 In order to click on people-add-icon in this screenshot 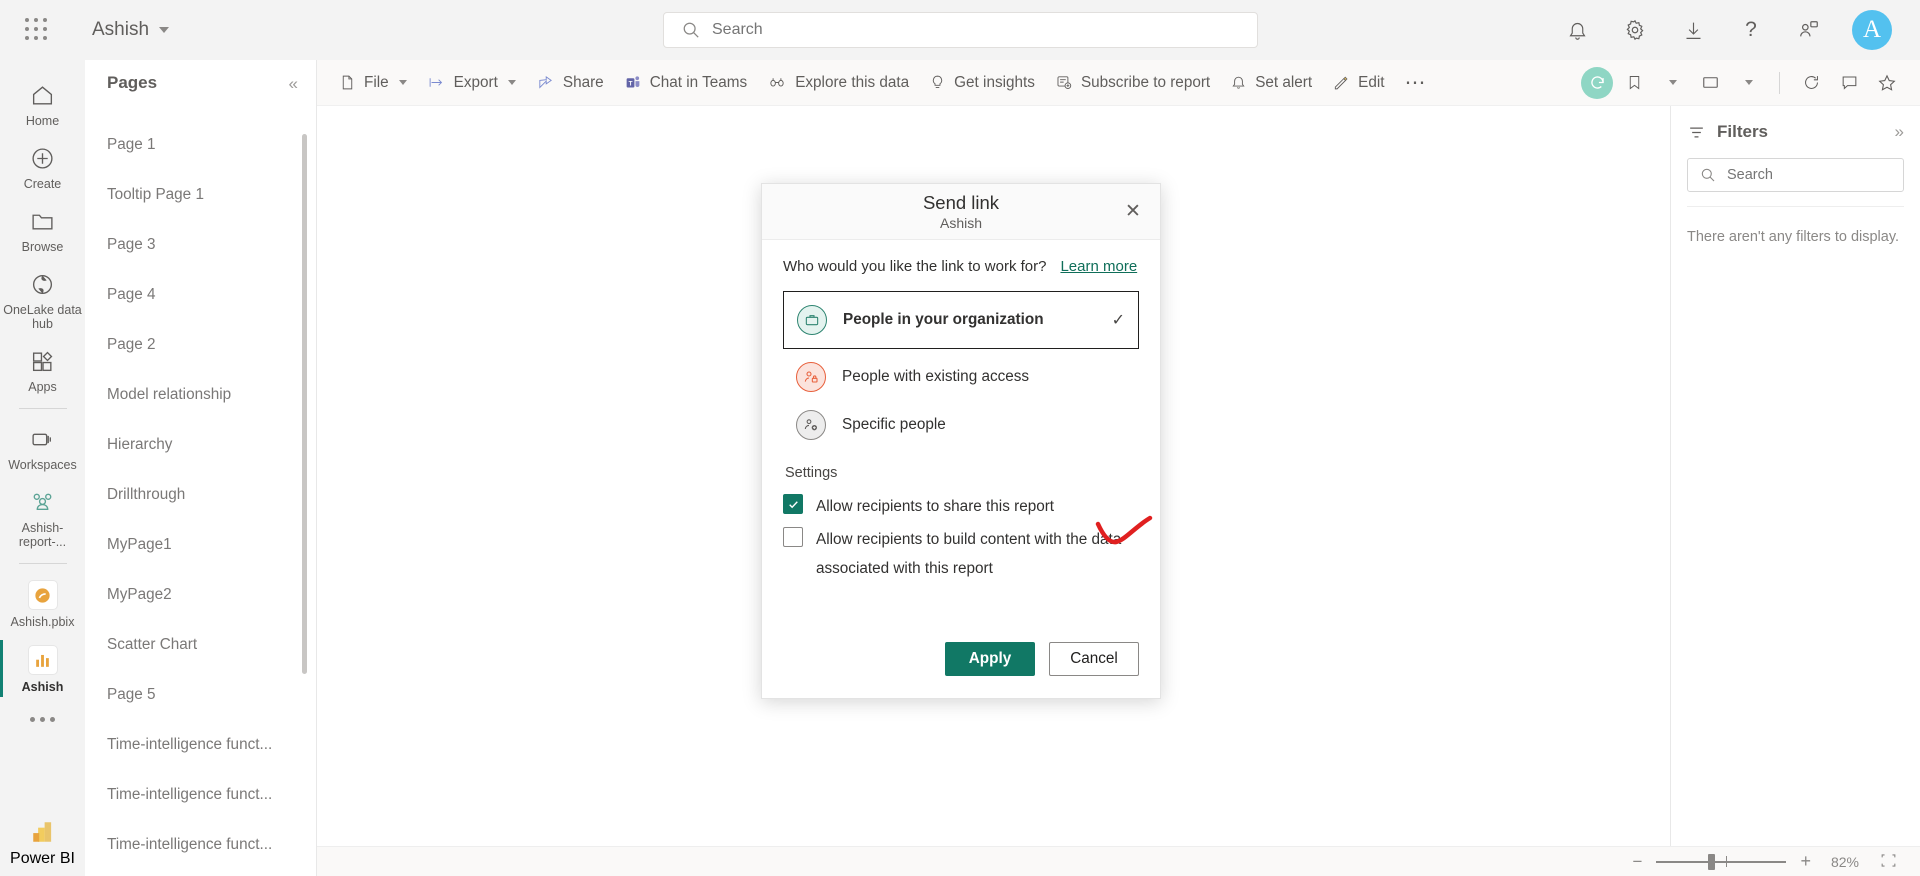, I will do `click(811, 425)`.